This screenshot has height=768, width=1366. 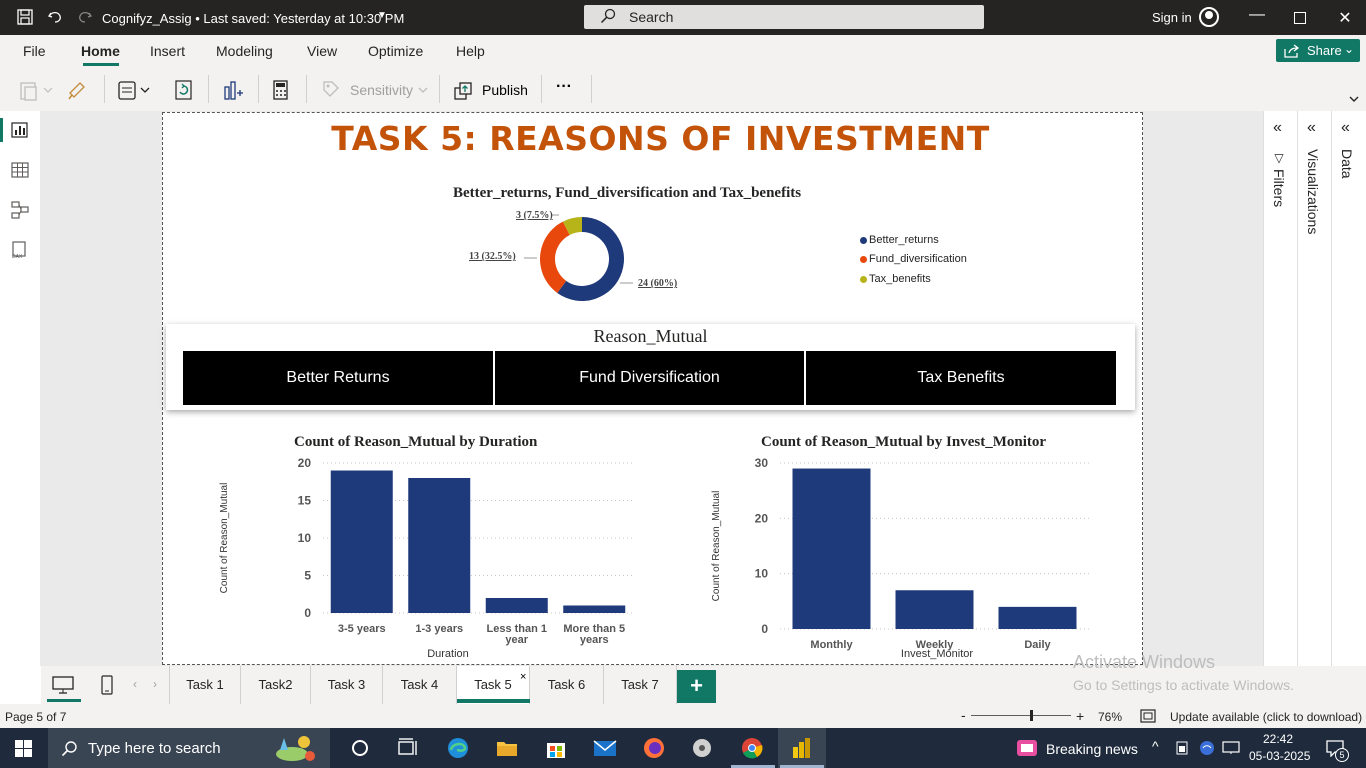 What do you see at coordinates (1345, 18) in the screenshot?
I see `close-icon: ✕` at bounding box center [1345, 18].